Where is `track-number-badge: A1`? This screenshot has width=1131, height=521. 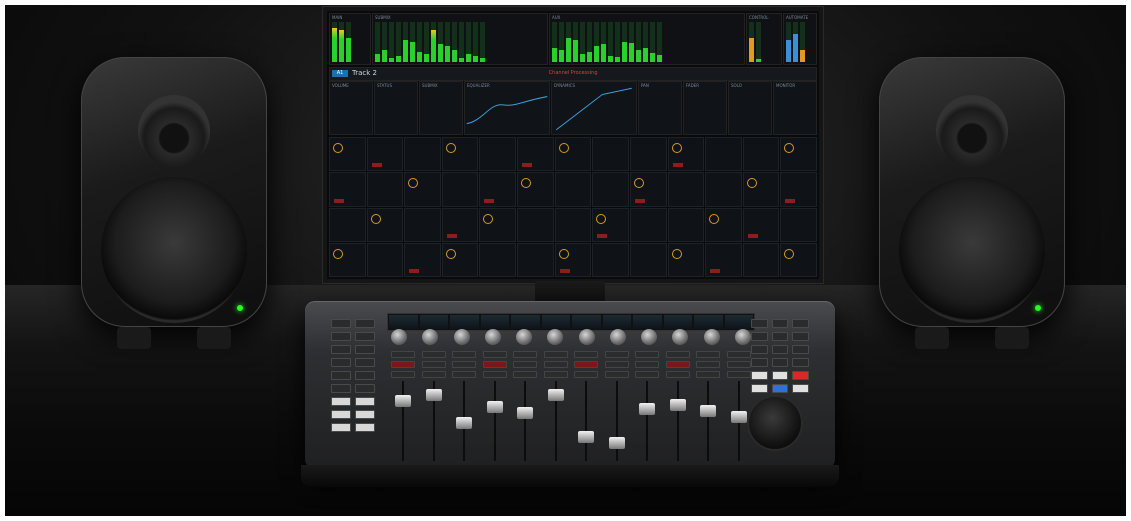
track-number-badge: A1 is located at coordinates (340, 73).